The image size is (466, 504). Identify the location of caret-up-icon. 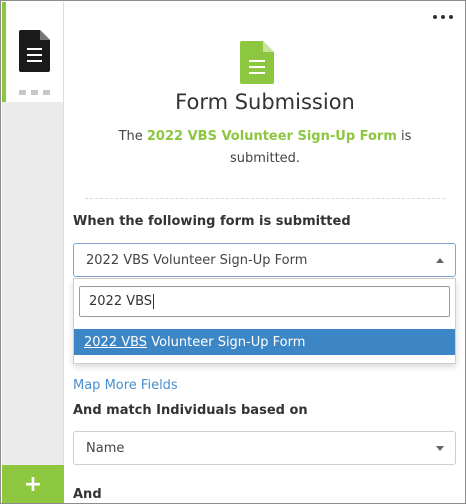
(440, 260).